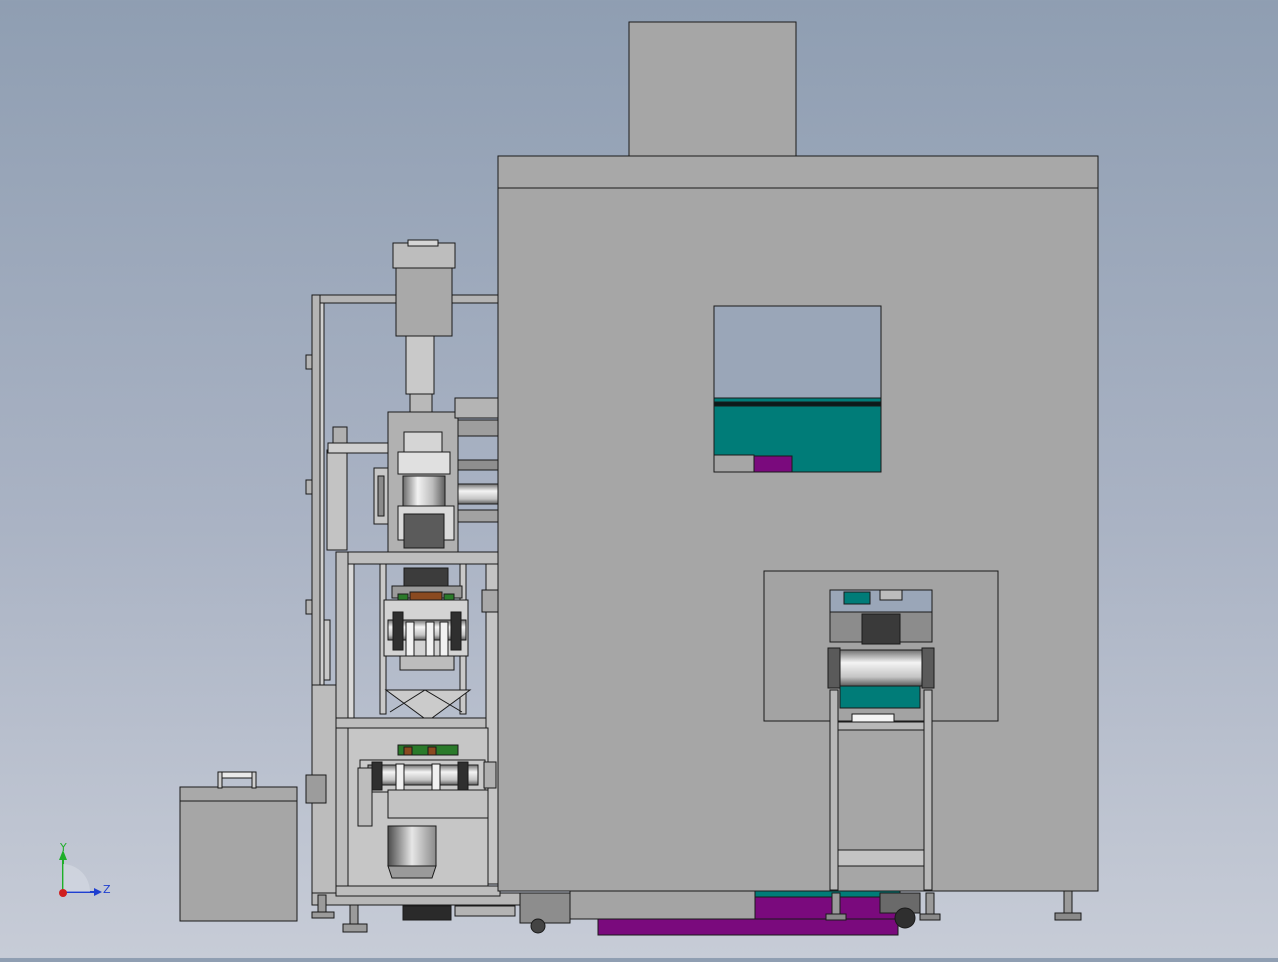 This screenshot has height=962, width=1278. Describe the element at coordinates (441, 643) in the screenshot. I see `middle-station` at that location.